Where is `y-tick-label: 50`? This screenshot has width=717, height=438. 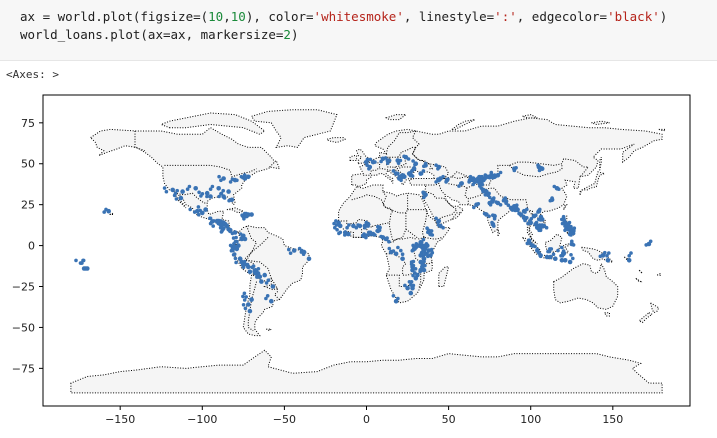
y-tick-label: 50 is located at coordinates (28, 164).